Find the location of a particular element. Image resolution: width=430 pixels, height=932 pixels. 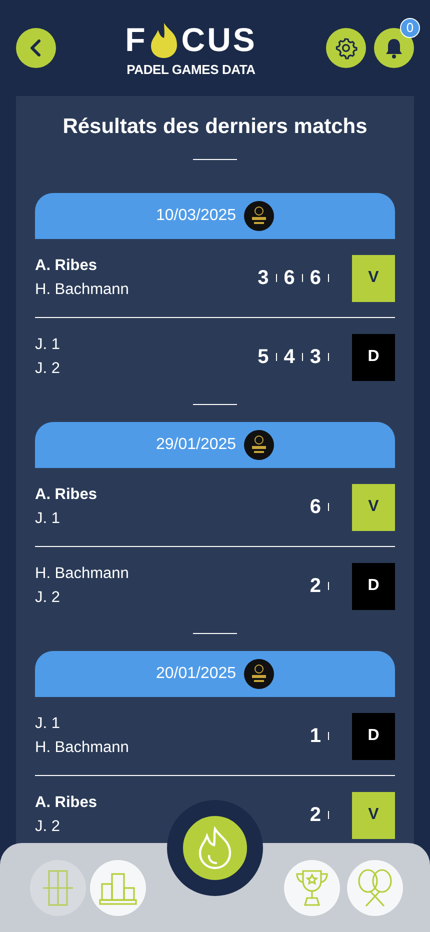

set-score: 1 is located at coordinates (315, 737).